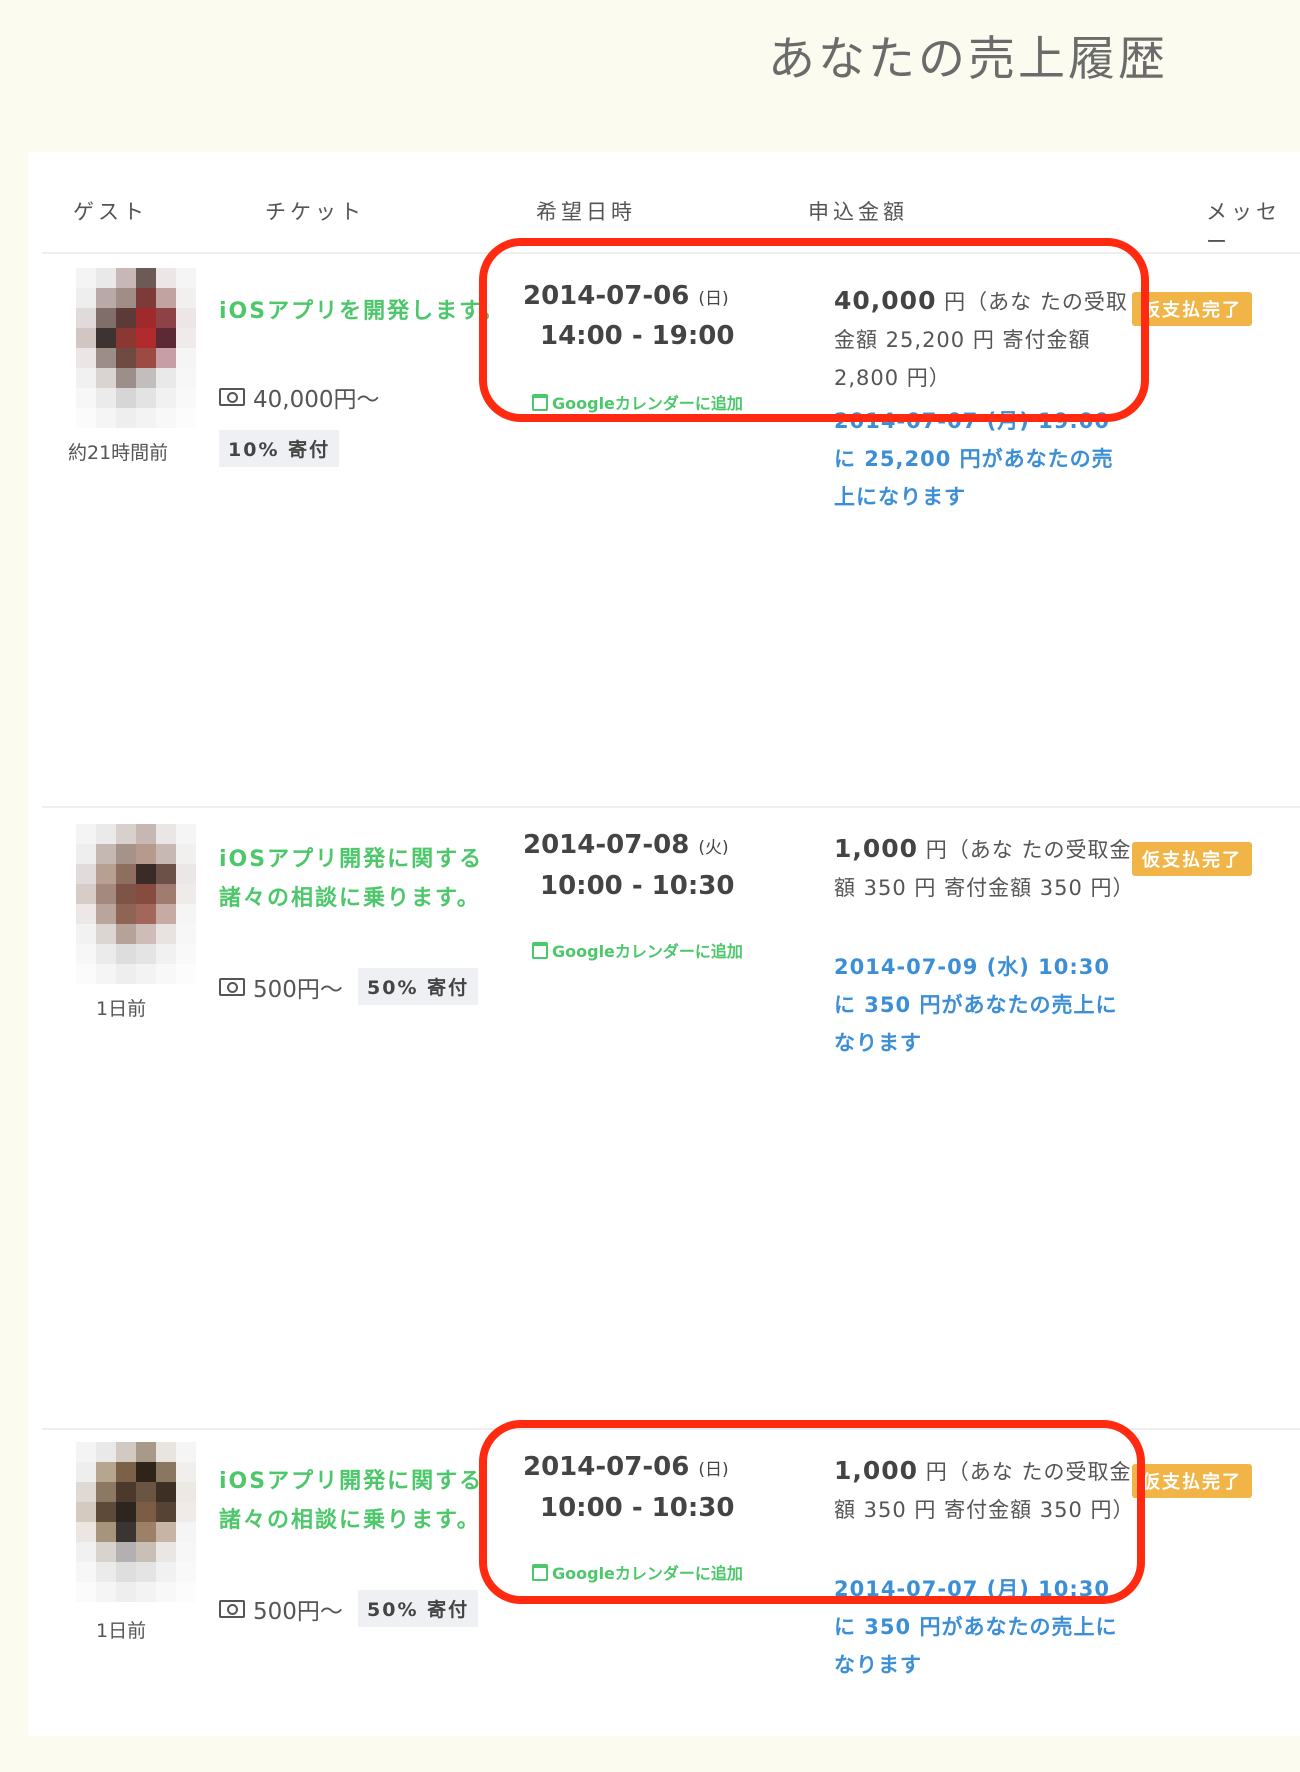 Image resolution: width=1300 pixels, height=1772 pixels. Describe the element at coordinates (586, 212) in the screenshot. I see `header-datetime: 希望日時` at that location.